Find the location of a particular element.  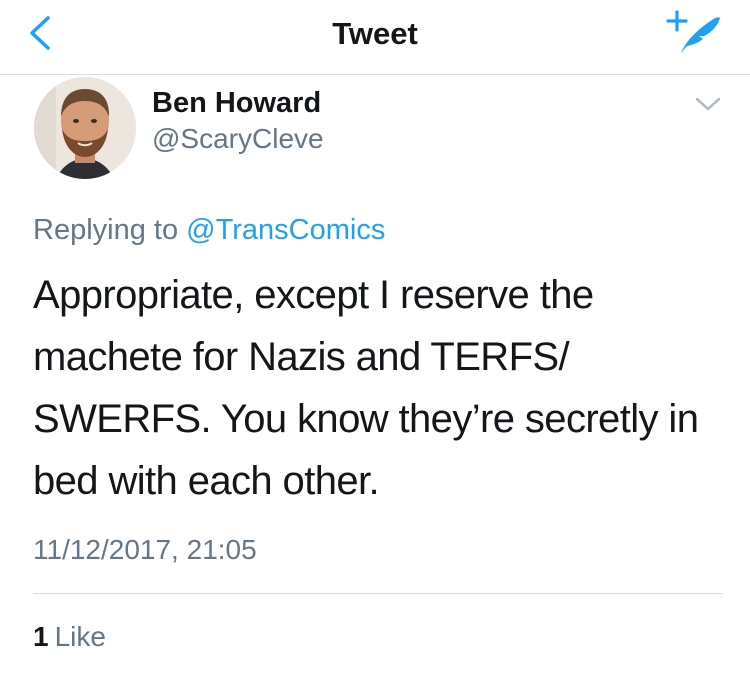

avatar is located at coordinates (85, 128).